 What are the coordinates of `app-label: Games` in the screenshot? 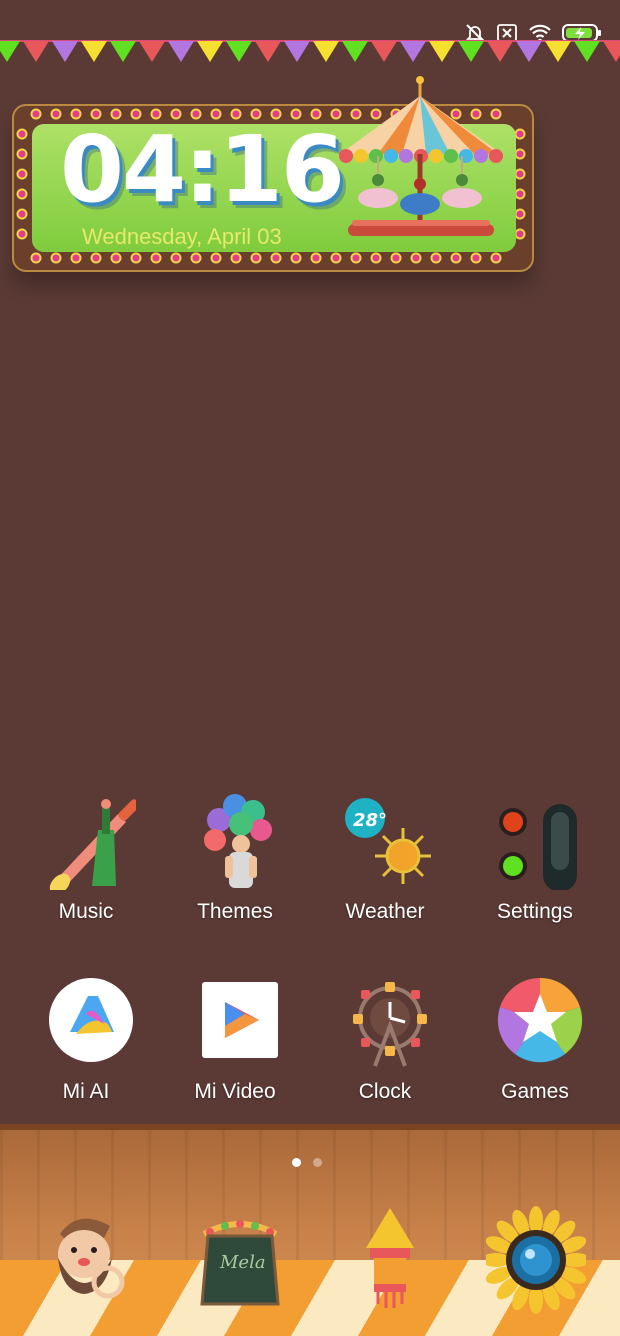 It's located at (535, 1091).